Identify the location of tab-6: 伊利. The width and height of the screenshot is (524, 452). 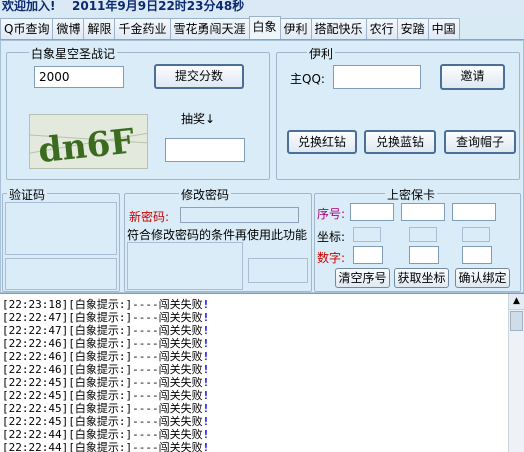
(295, 28).